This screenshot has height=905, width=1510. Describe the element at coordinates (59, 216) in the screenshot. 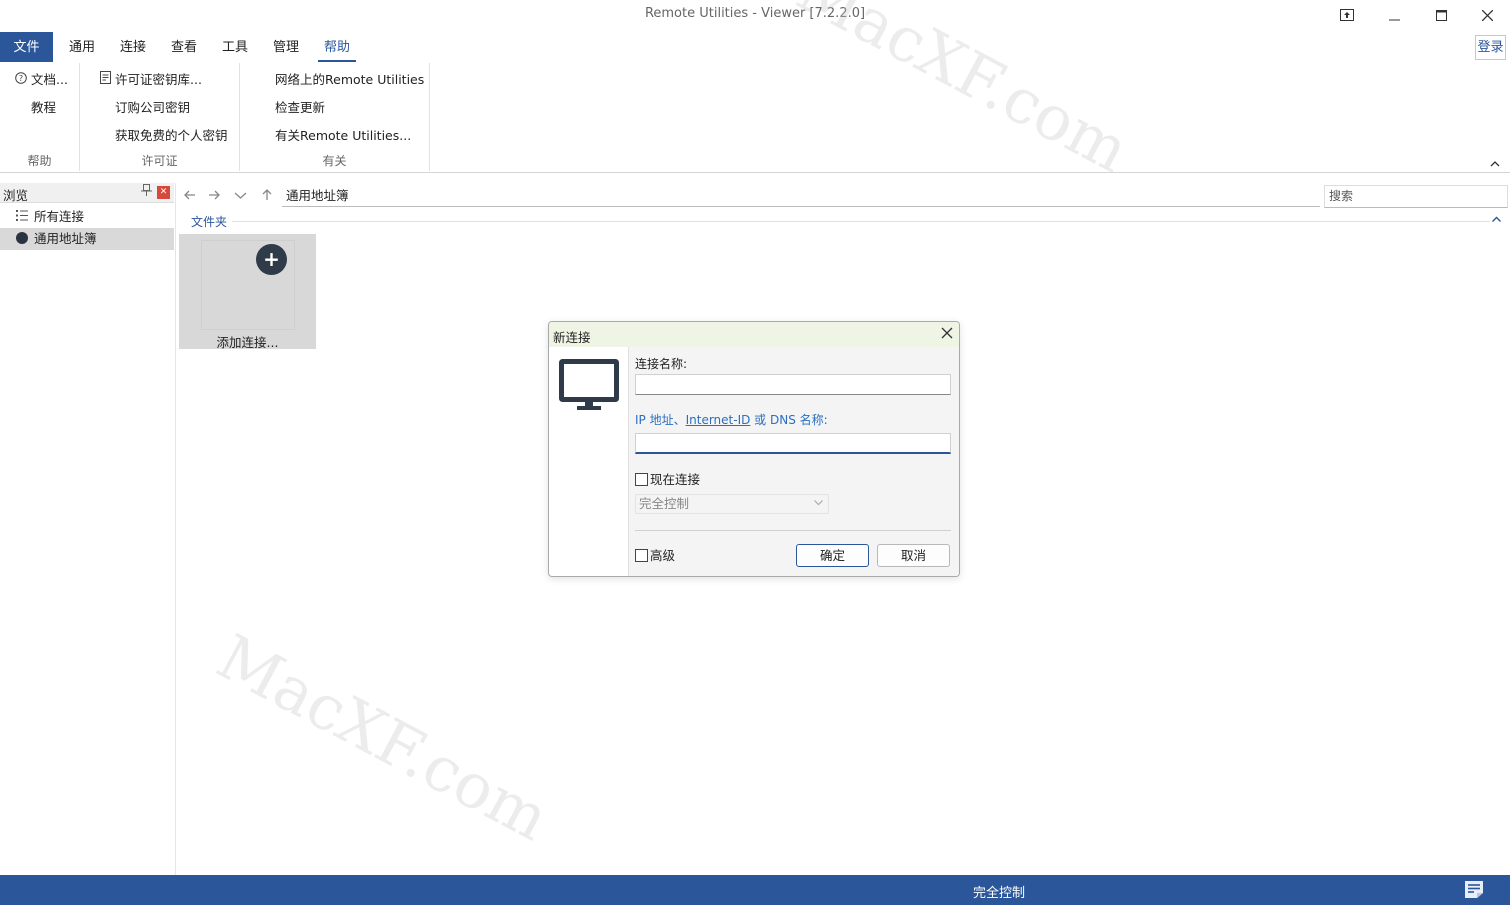

I see `tree-item-label: 所有连接` at that location.